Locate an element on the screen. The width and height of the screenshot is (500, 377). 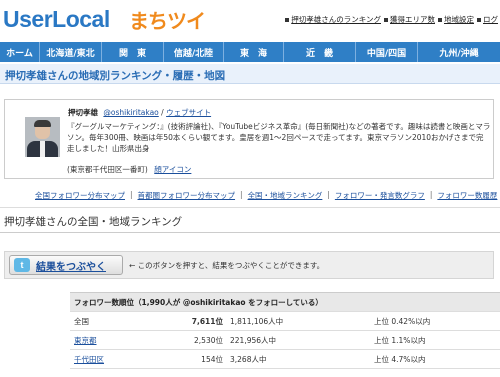
table-row: 全国 7,611位 1,811,106人中 上位 0.42%以内 is located at coordinates (285, 321).